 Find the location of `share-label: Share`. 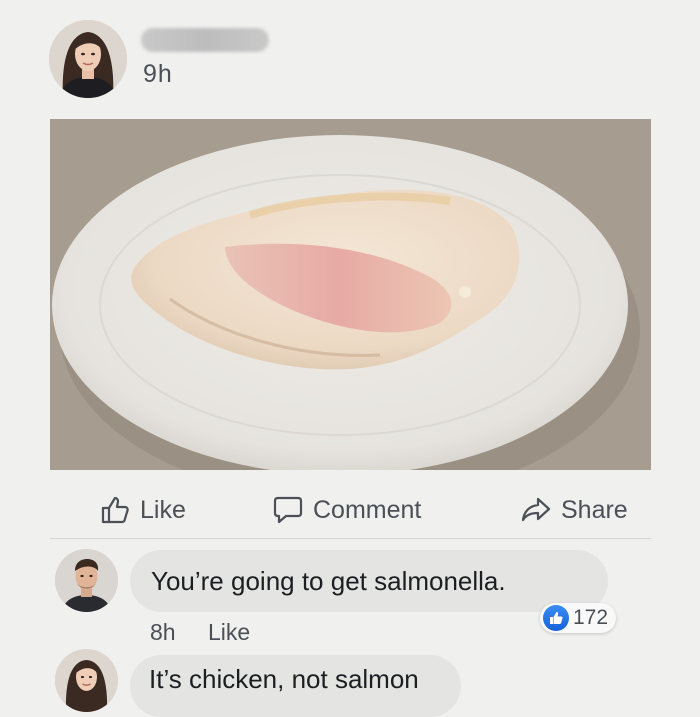

share-label: Share is located at coordinates (594, 509).